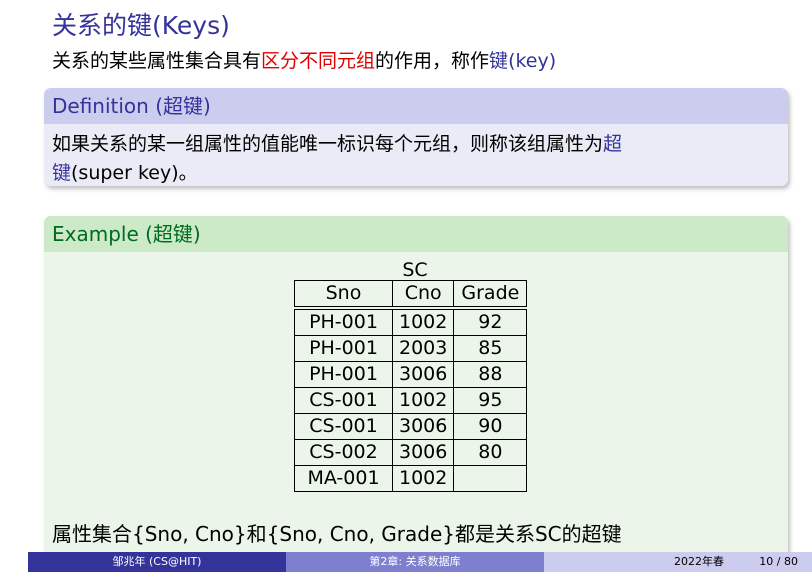 Image resolution: width=812 pixels, height=576 pixels. Describe the element at coordinates (490, 374) in the screenshot. I see `cell-grade: 88` at that location.